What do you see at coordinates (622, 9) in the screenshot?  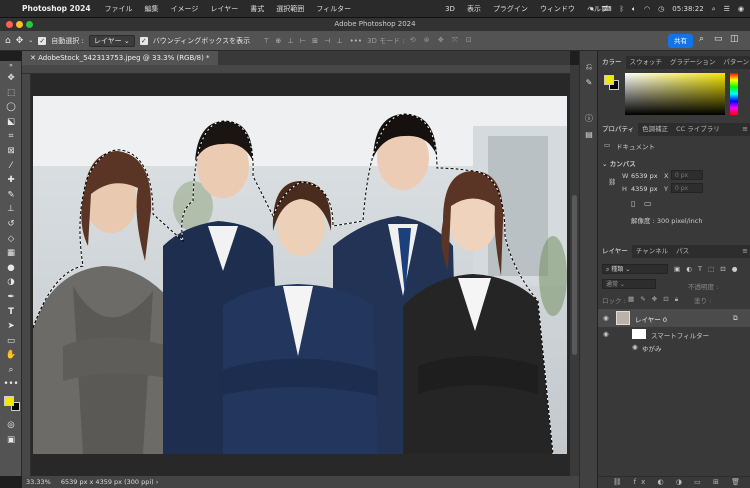 I see `bluetooth-icon: ᛒ` at bounding box center [622, 9].